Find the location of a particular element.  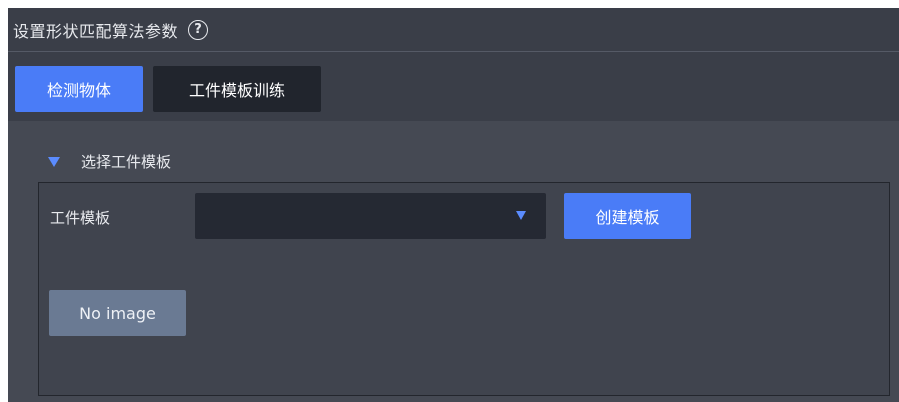

section-title: 选择工件模板 is located at coordinates (126, 162).